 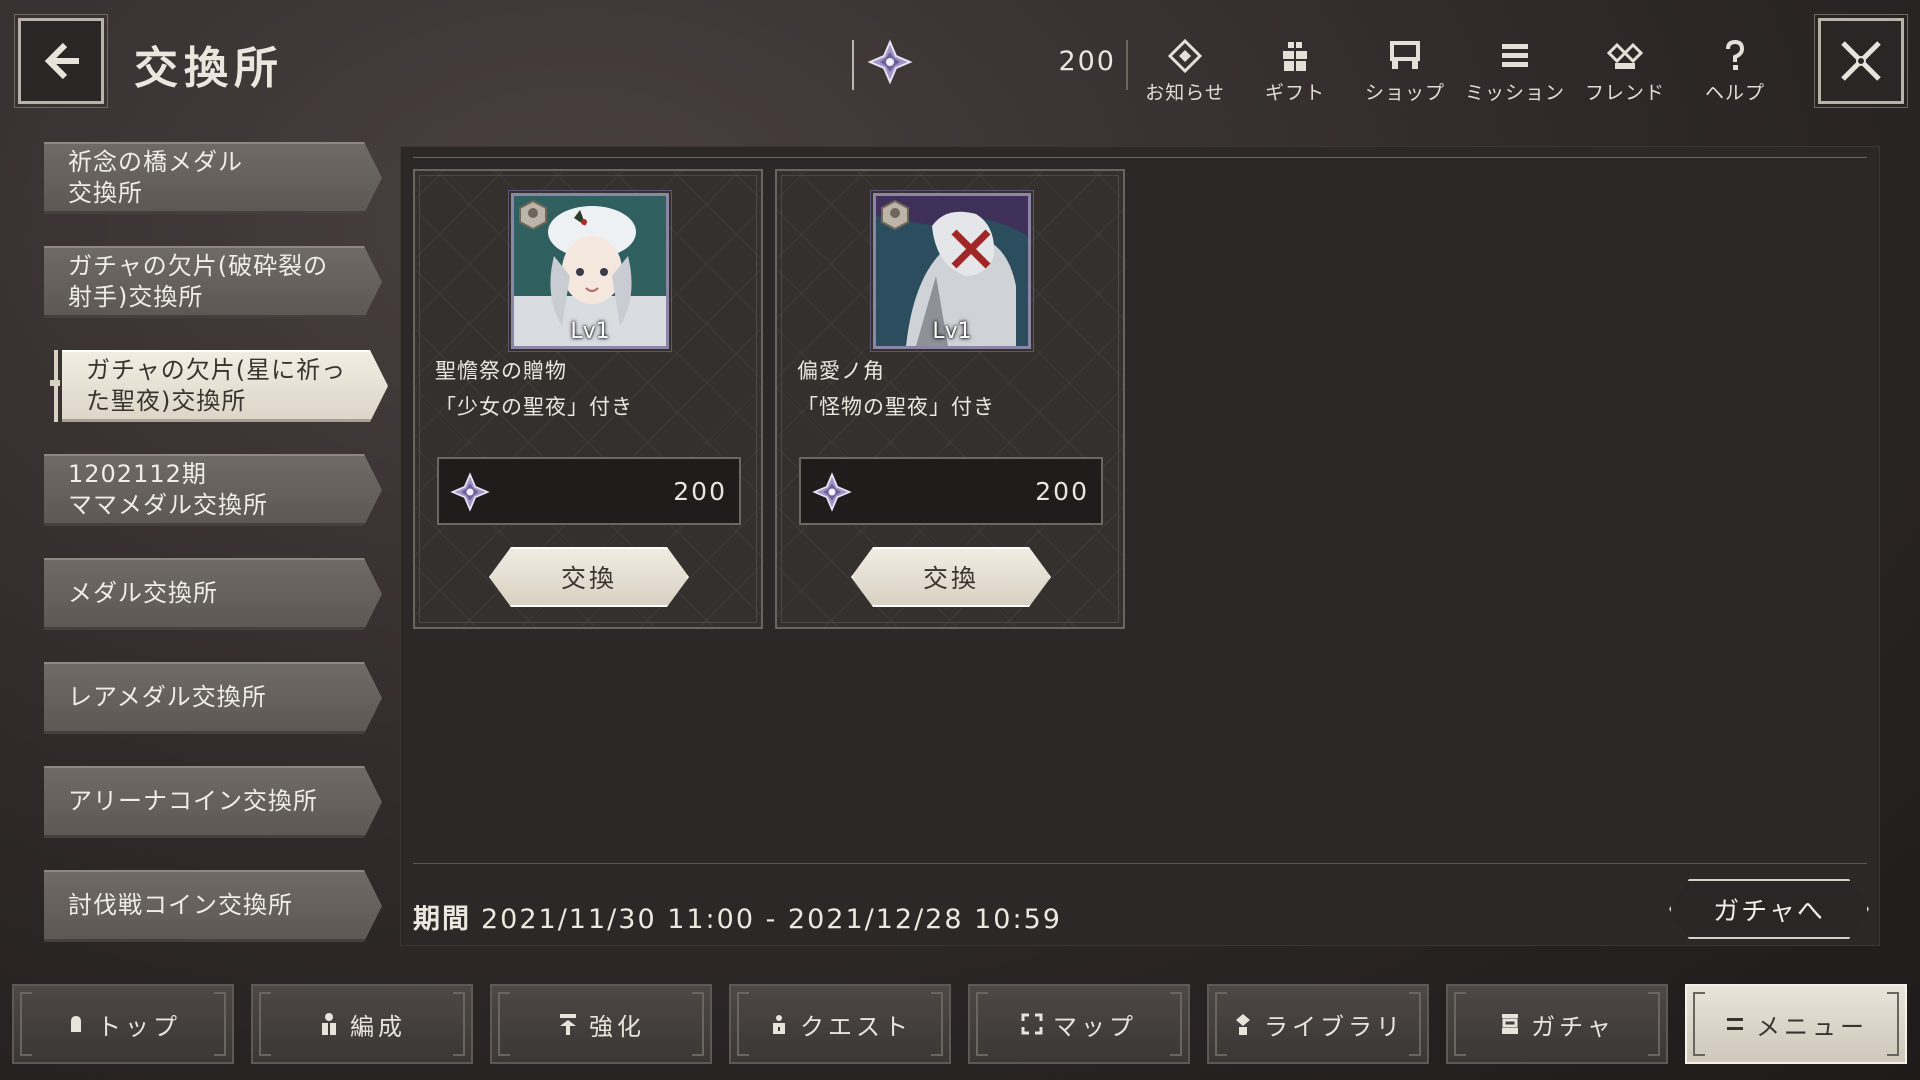 I want to click on gacha-icon, so click(x=1510, y=1024).